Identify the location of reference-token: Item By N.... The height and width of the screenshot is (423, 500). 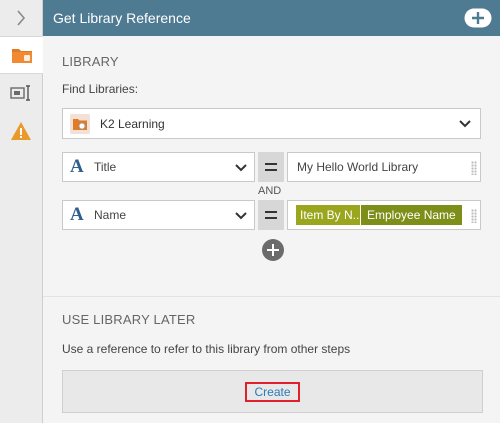
(328, 215).